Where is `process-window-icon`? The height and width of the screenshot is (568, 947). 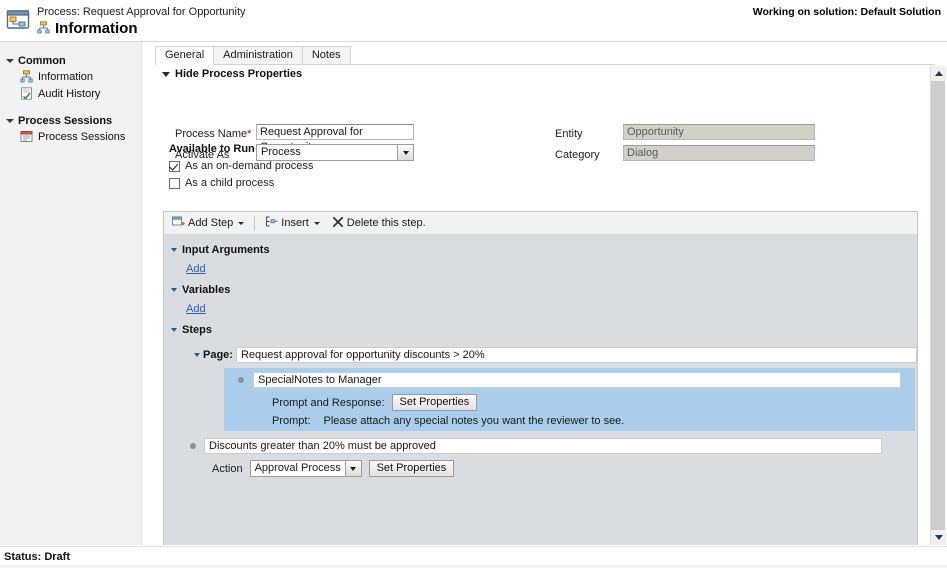
process-window-icon is located at coordinates (18, 20).